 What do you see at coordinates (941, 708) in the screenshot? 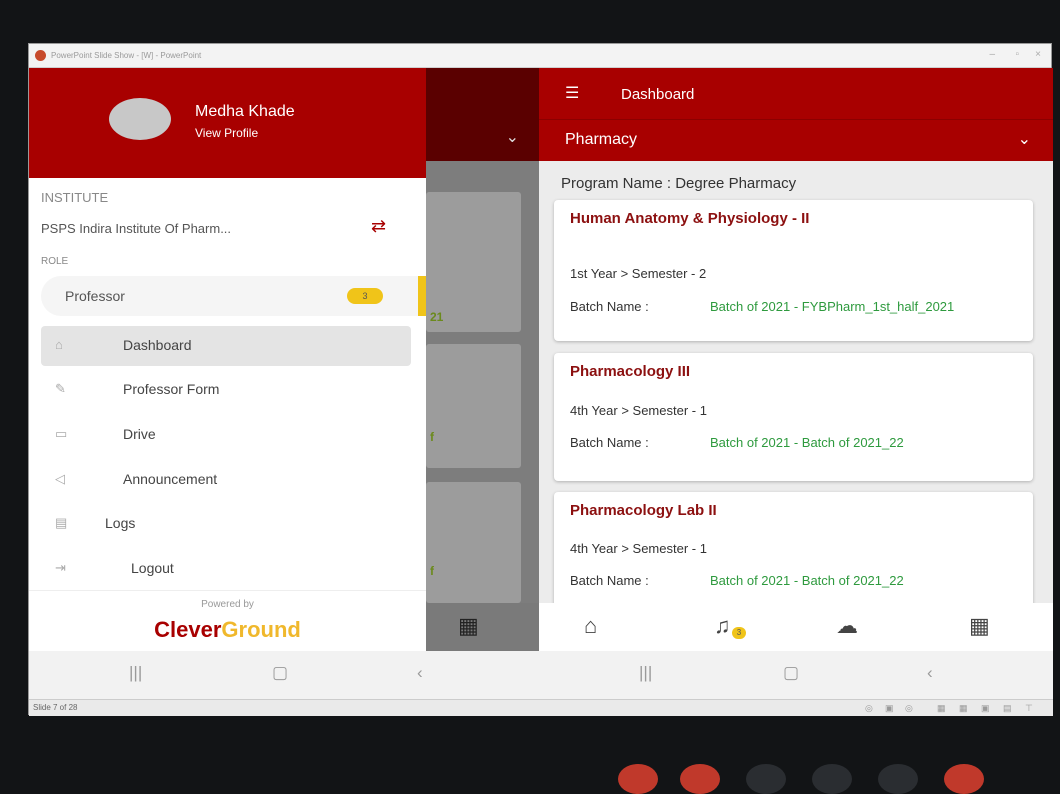
I see `normal-view-icon: ▦` at bounding box center [941, 708].